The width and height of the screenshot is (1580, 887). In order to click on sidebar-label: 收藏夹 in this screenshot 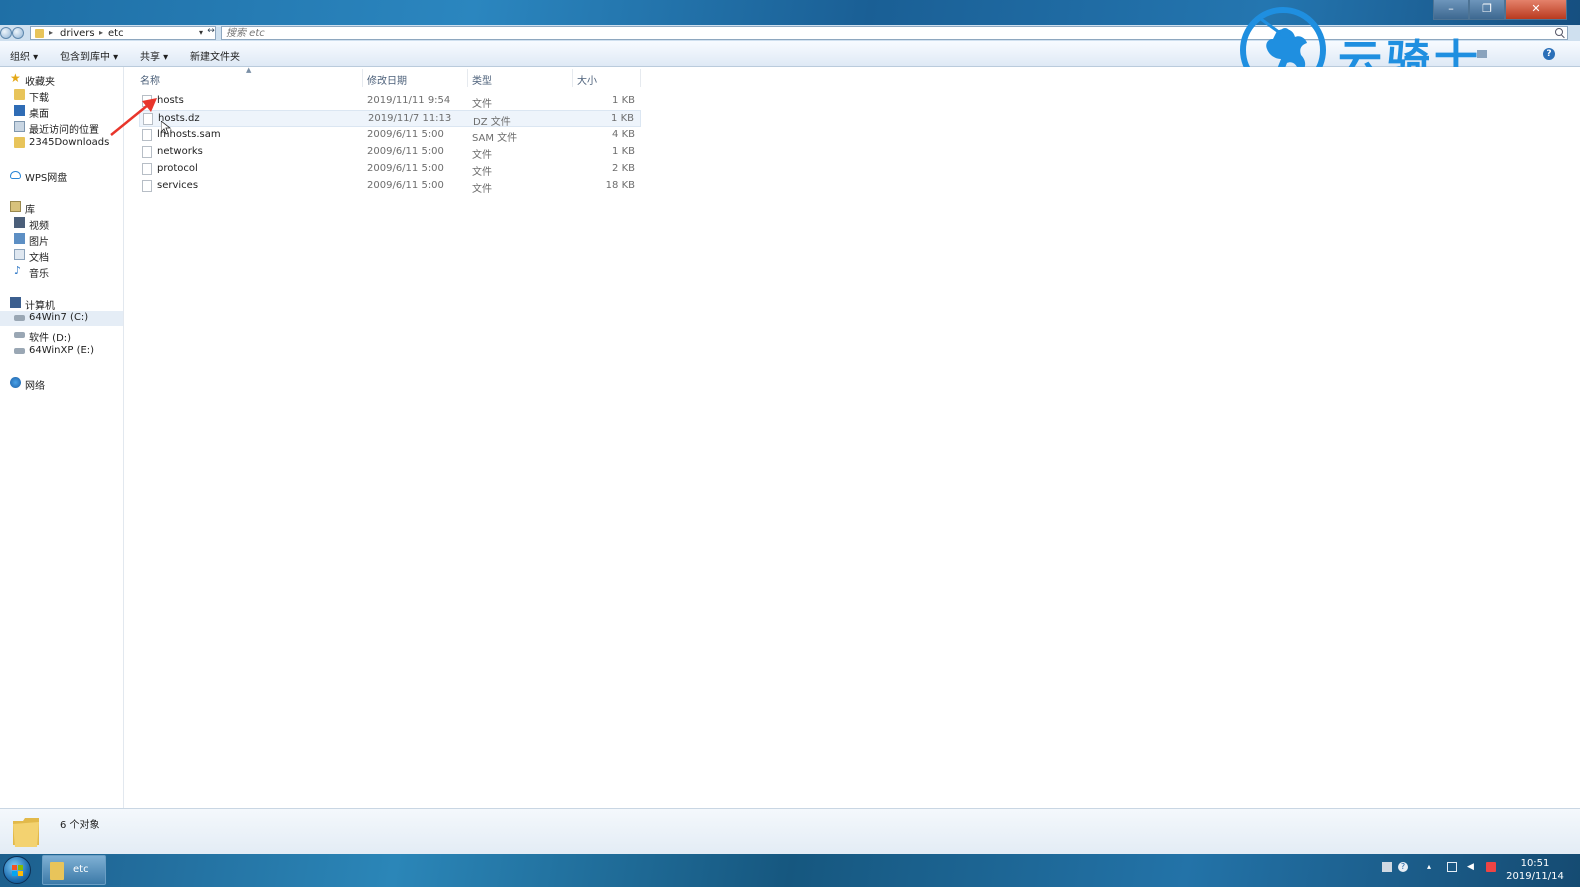, I will do `click(40, 82)`.